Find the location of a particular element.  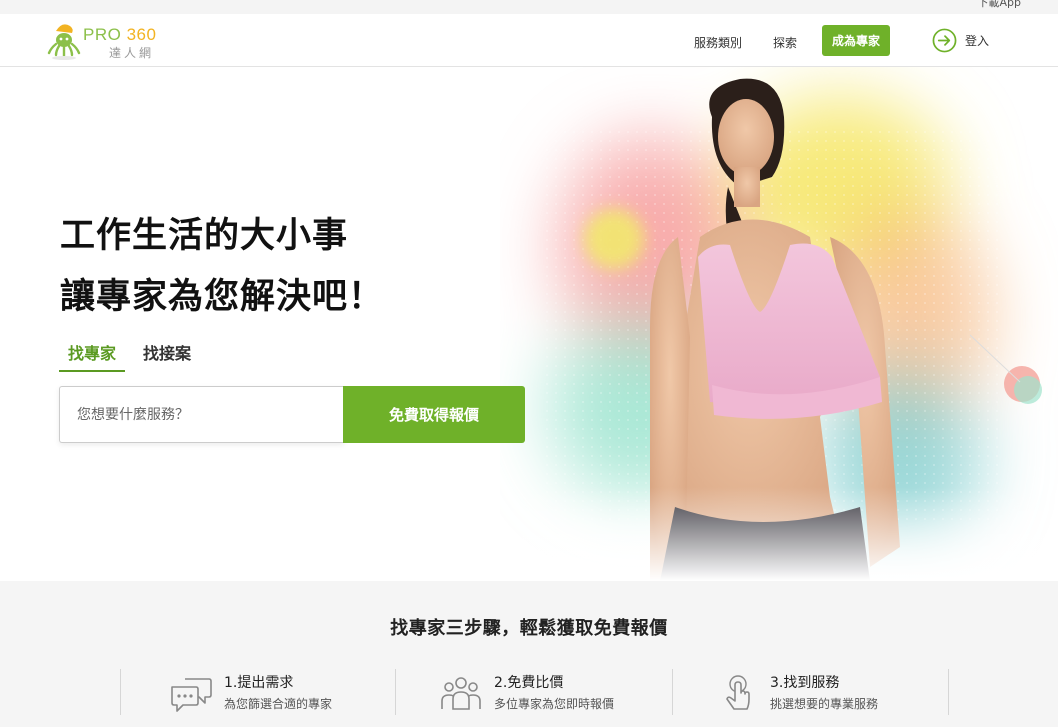

step-title: 2.免費比價 is located at coordinates (529, 683).